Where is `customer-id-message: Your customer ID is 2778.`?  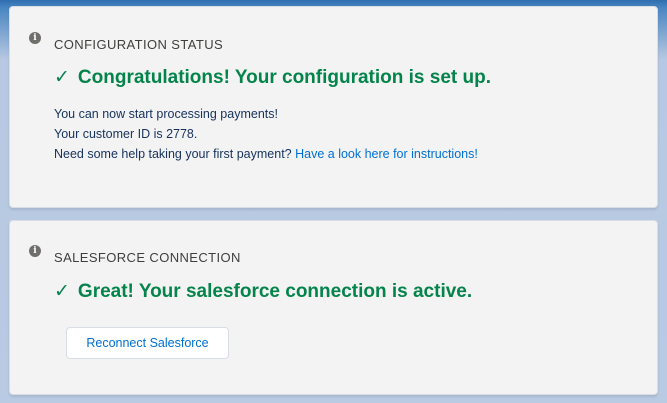 customer-id-message: Your customer ID is 2778. is located at coordinates (126, 134).